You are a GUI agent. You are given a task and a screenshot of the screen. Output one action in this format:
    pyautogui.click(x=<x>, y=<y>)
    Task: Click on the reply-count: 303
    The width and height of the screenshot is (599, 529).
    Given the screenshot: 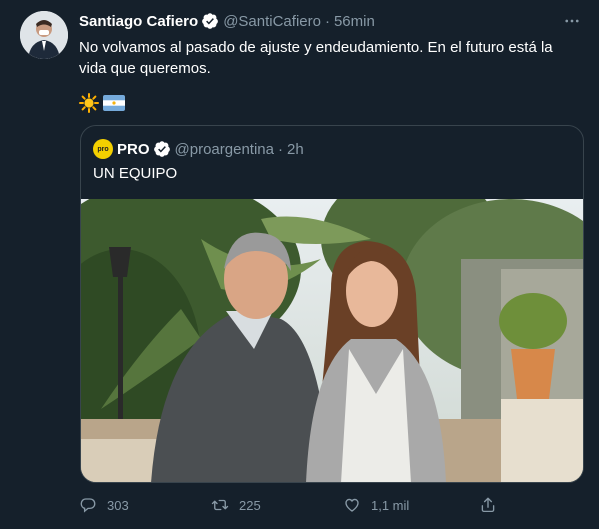 What is the action you would take?
    pyautogui.click(x=118, y=505)
    